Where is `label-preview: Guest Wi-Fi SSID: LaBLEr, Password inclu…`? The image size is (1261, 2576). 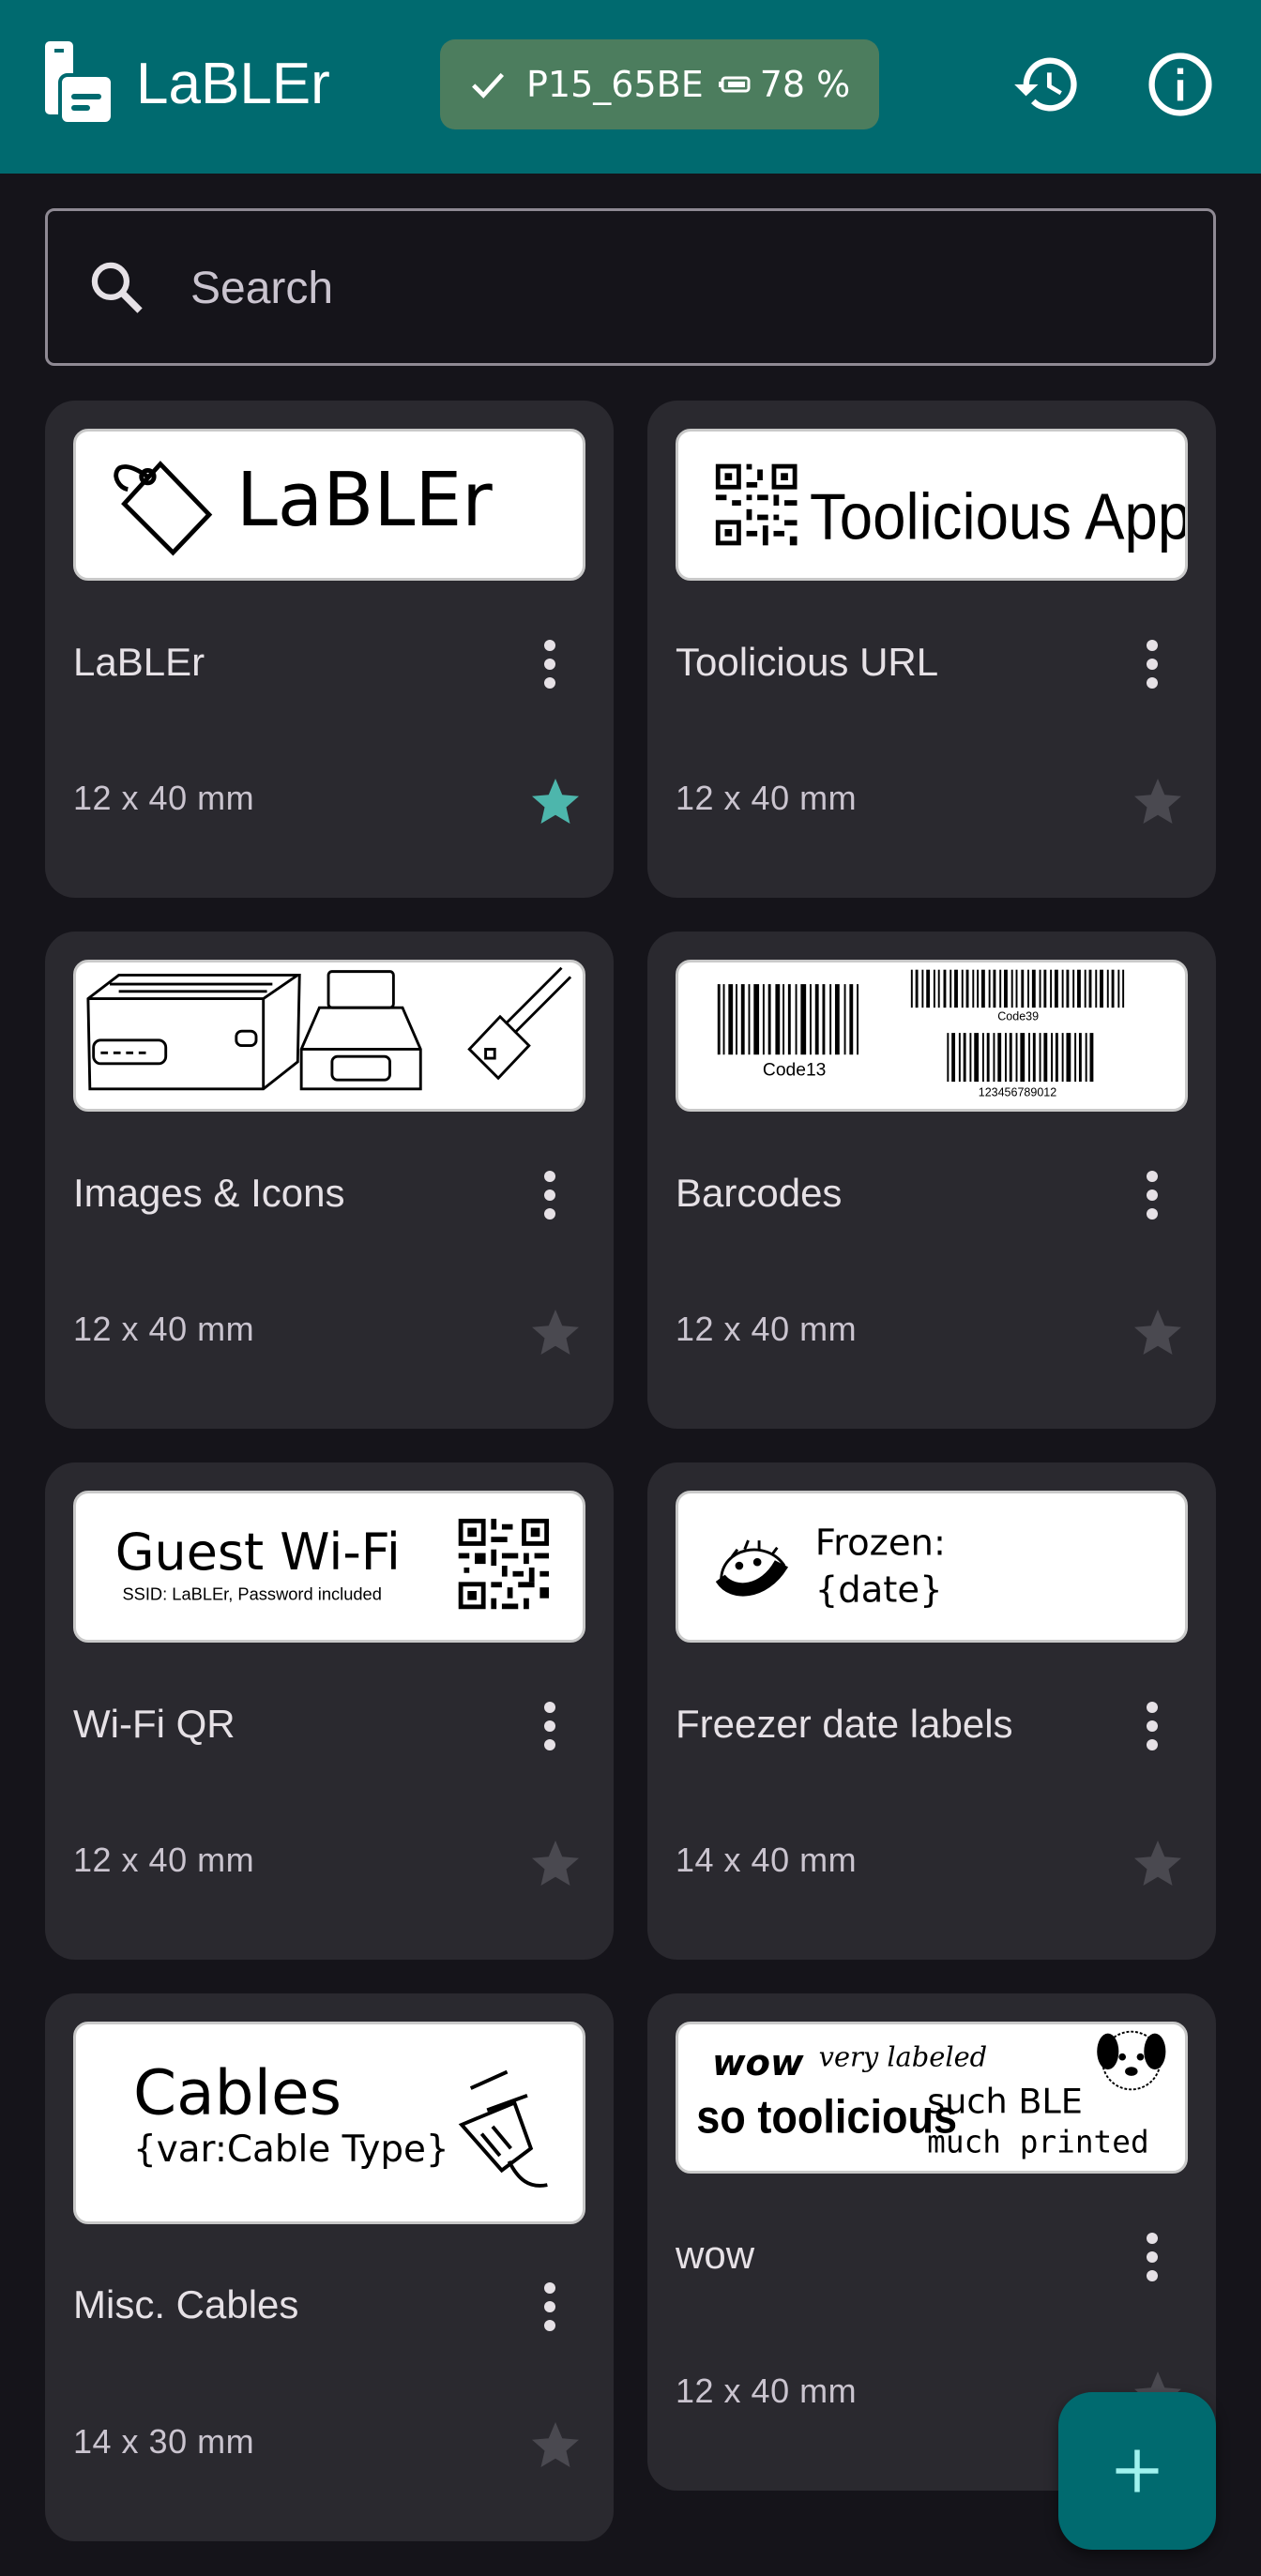
label-preview: Guest Wi-Fi SSID: LaBLEr, Password inclu… is located at coordinates (329, 1567).